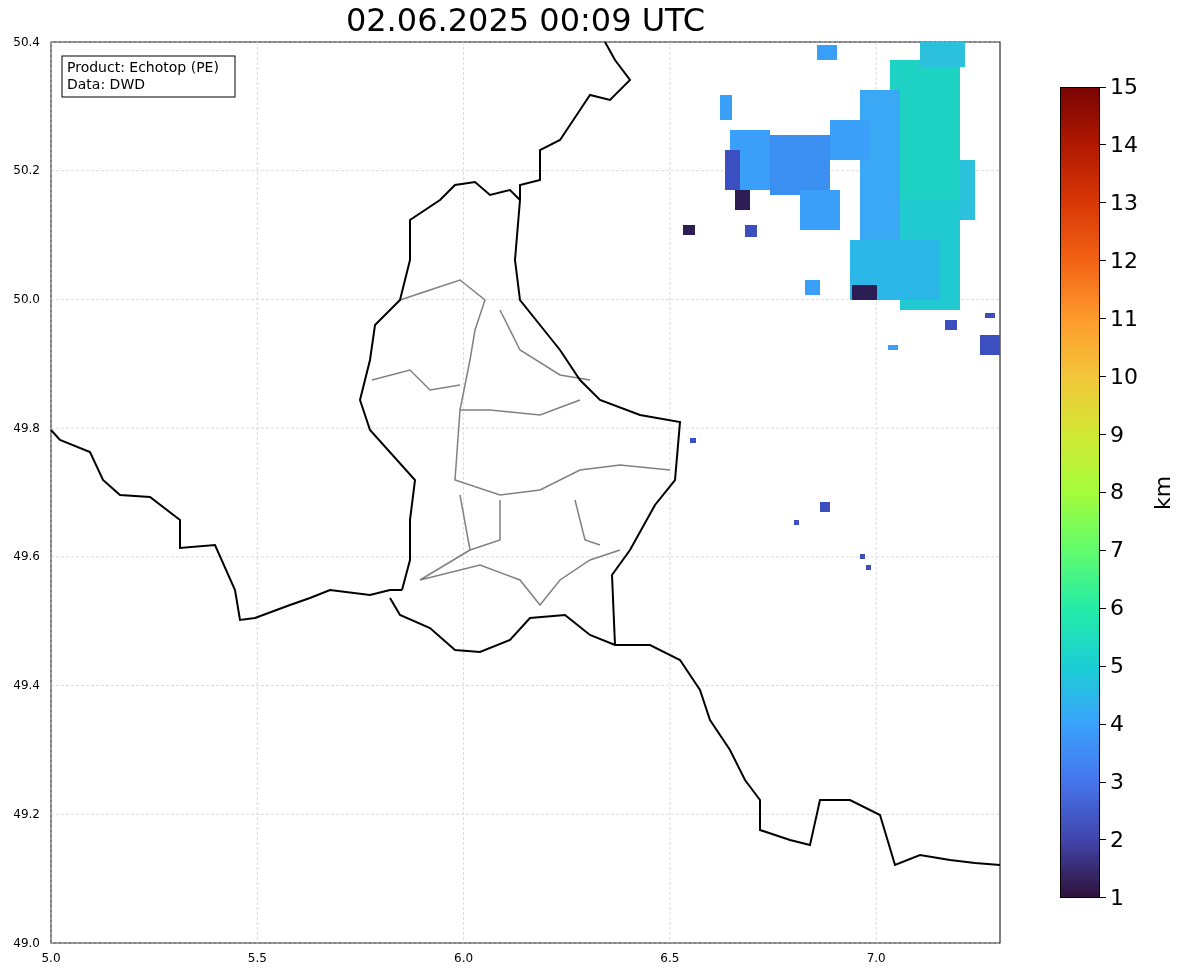  What do you see at coordinates (1117, 492) in the screenshot?
I see `colorbar-tick-label: 8` at bounding box center [1117, 492].